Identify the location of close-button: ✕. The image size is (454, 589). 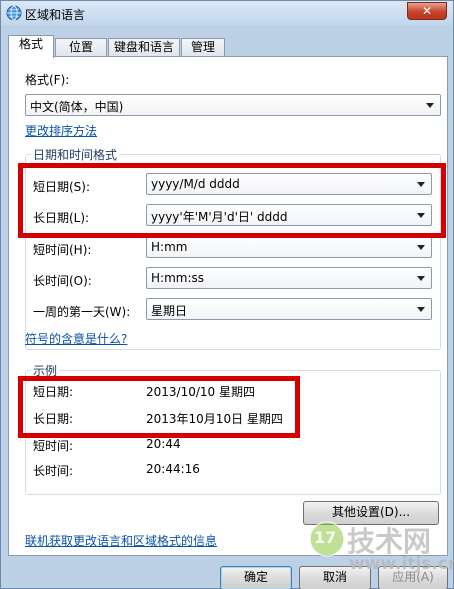
(427, 11).